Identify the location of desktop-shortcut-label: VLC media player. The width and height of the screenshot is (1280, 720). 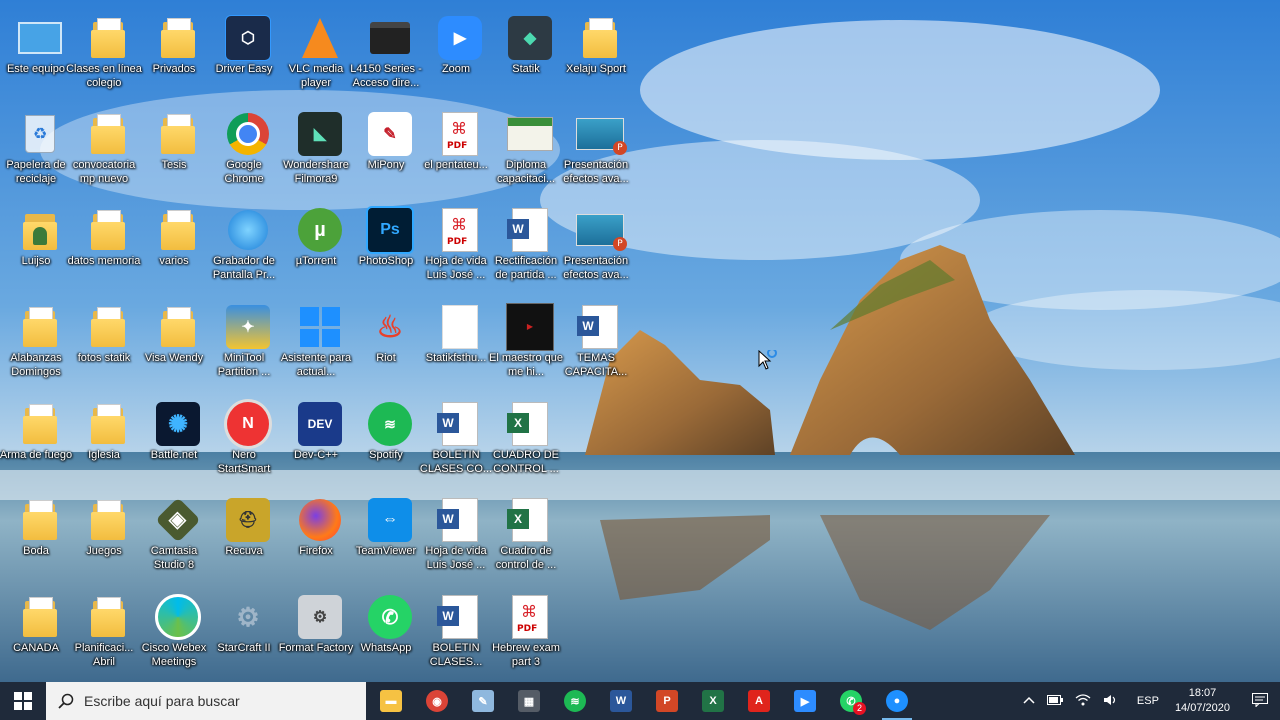
(316, 76).